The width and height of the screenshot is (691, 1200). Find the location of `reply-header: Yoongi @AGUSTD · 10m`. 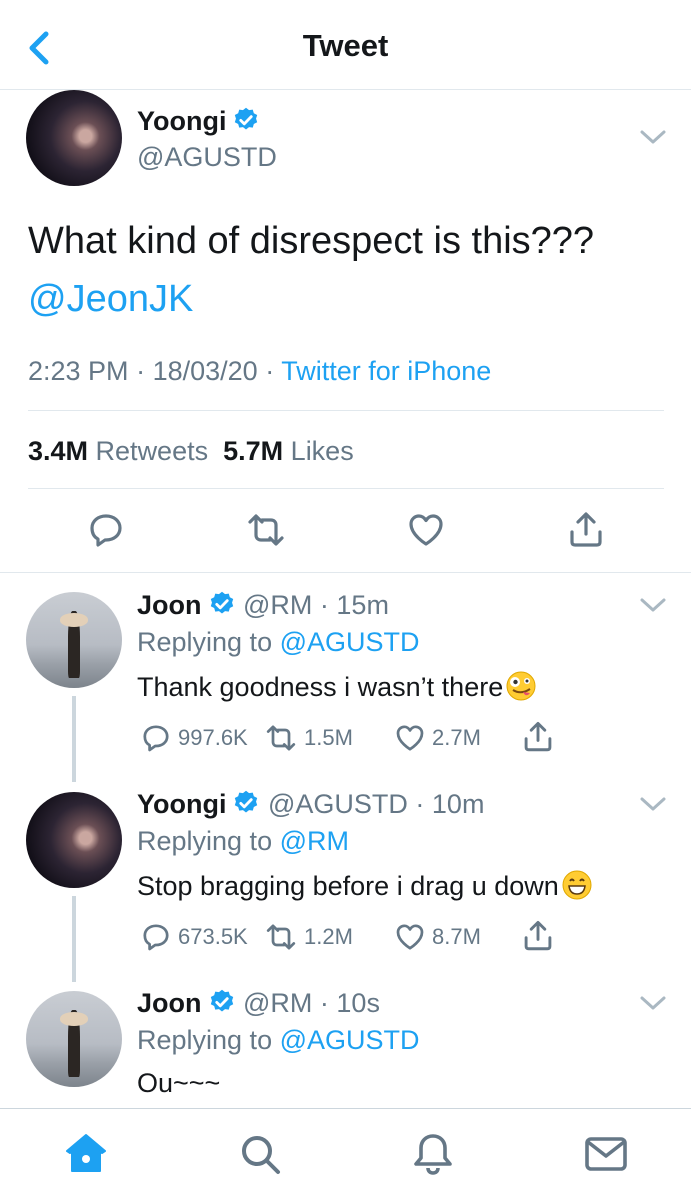

reply-header: Yoongi @AGUSTD · 10m is located at coordinates (310, 804).